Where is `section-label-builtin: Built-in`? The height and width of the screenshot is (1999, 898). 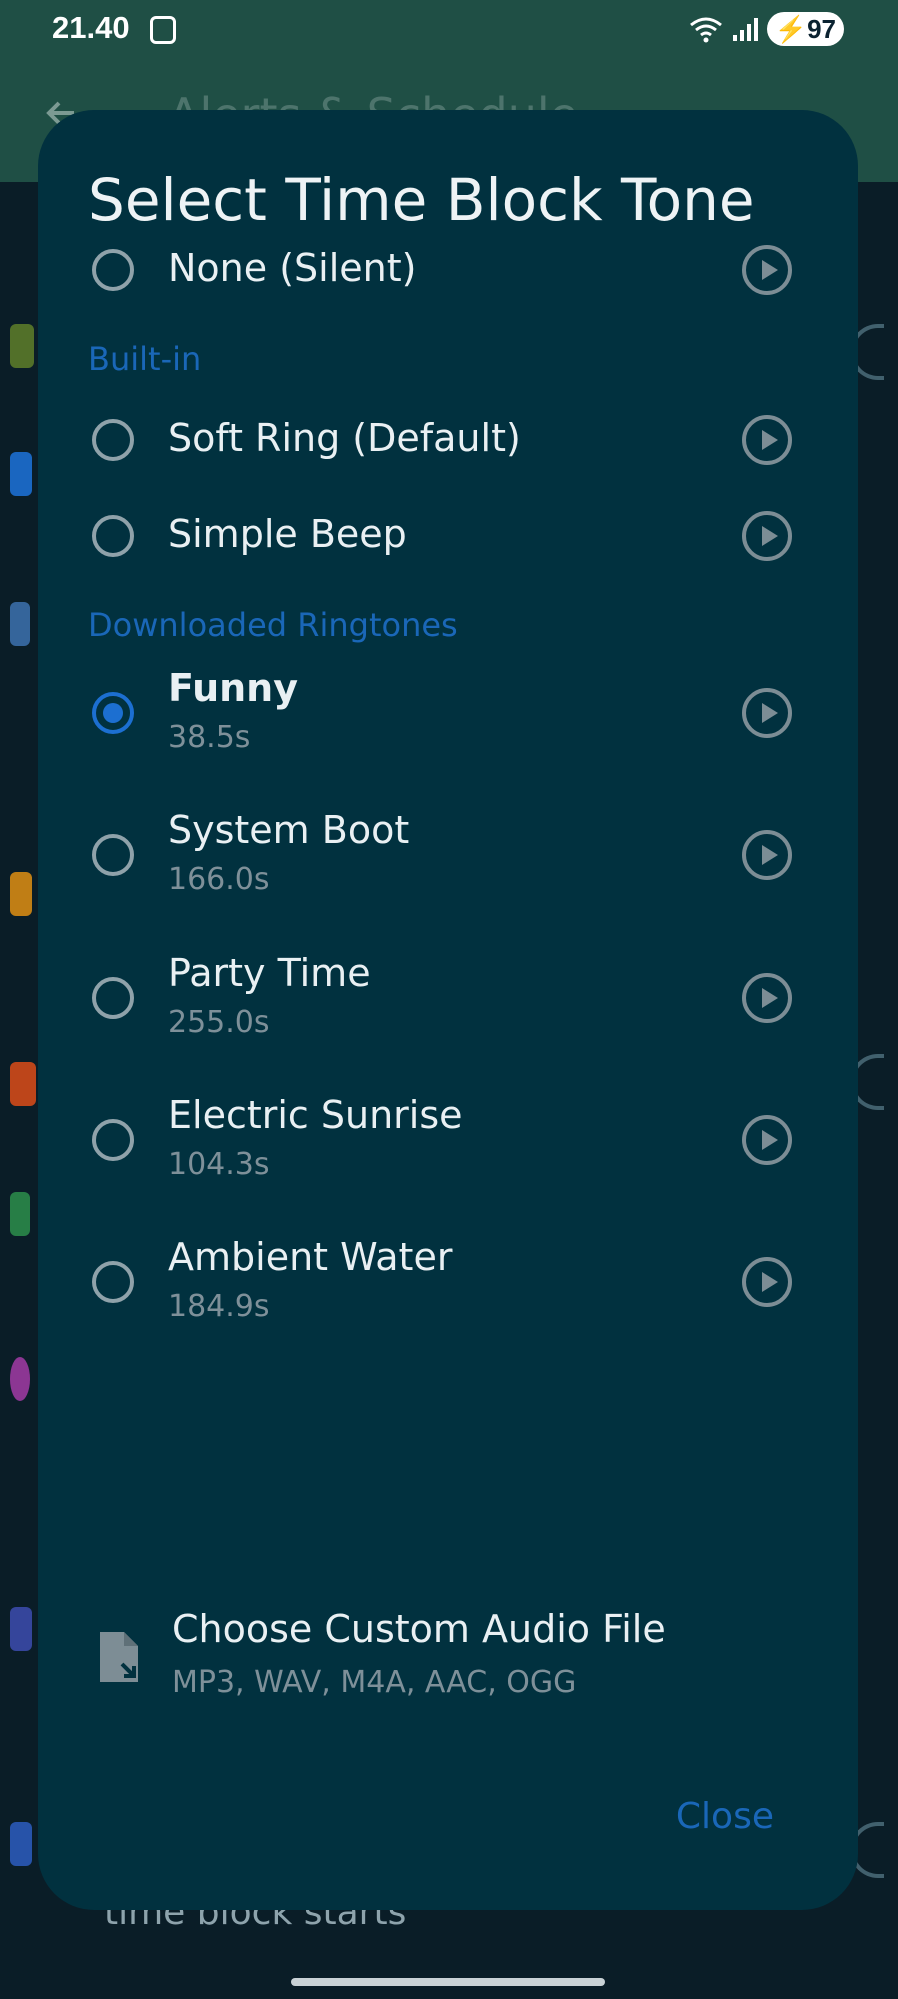 section-label-builtin: Built-in is located at coordinates (145, 359).